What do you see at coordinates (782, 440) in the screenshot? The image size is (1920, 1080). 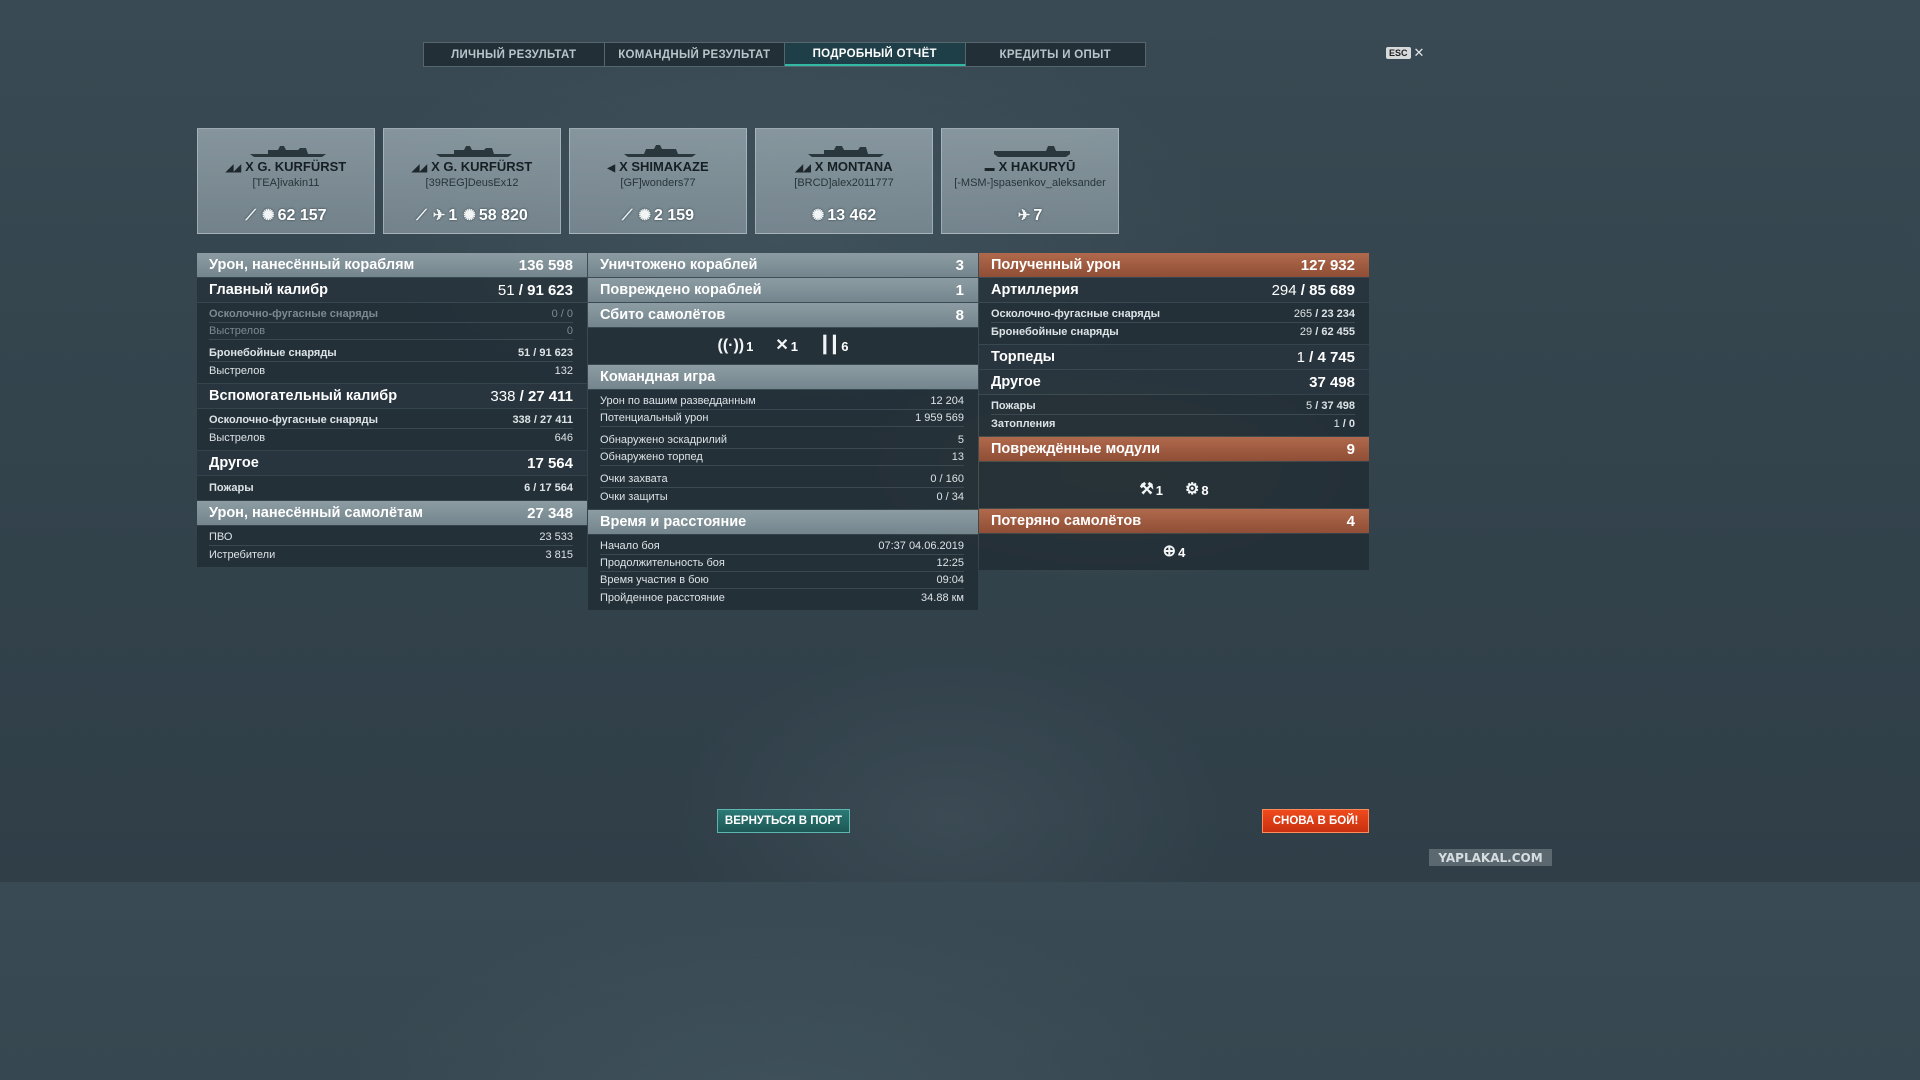 I see `stat-row: Обнаружено эскадрилий 5` at bounding box center [782, 440].